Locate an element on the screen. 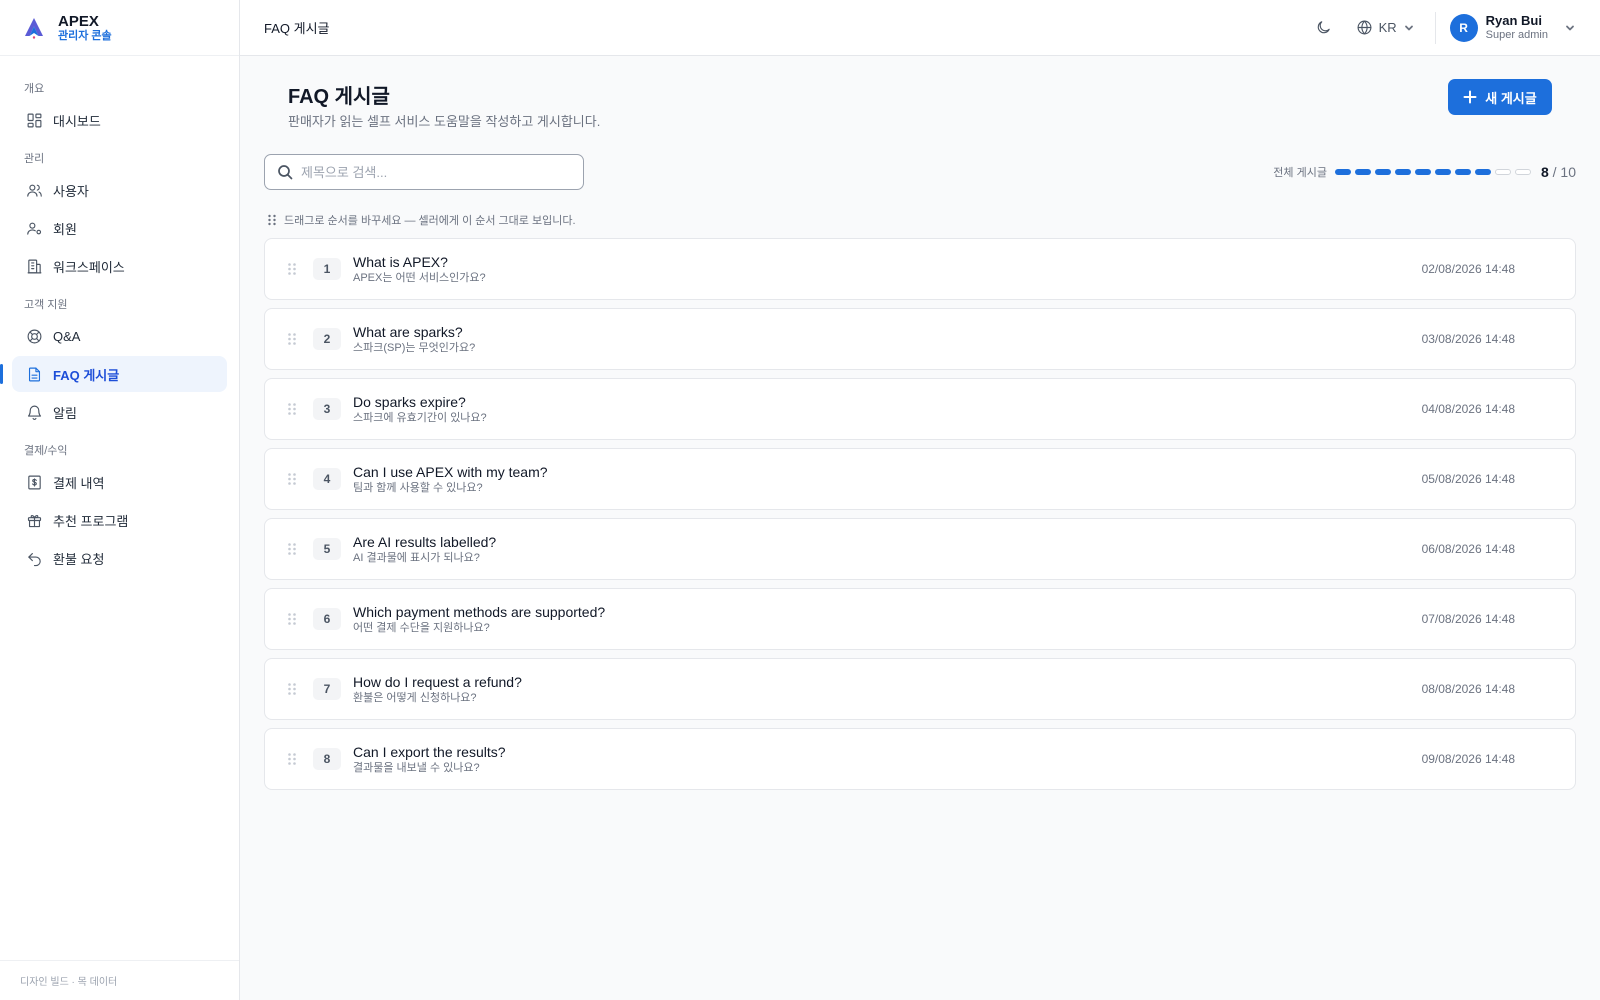 This screenshot has width=1600, height=1000. drag-hint: 드래그로 순서를 바꾸세요 — 셀러에게 이 순서 그대로 보입니다. is located at coordinates (421, 220).